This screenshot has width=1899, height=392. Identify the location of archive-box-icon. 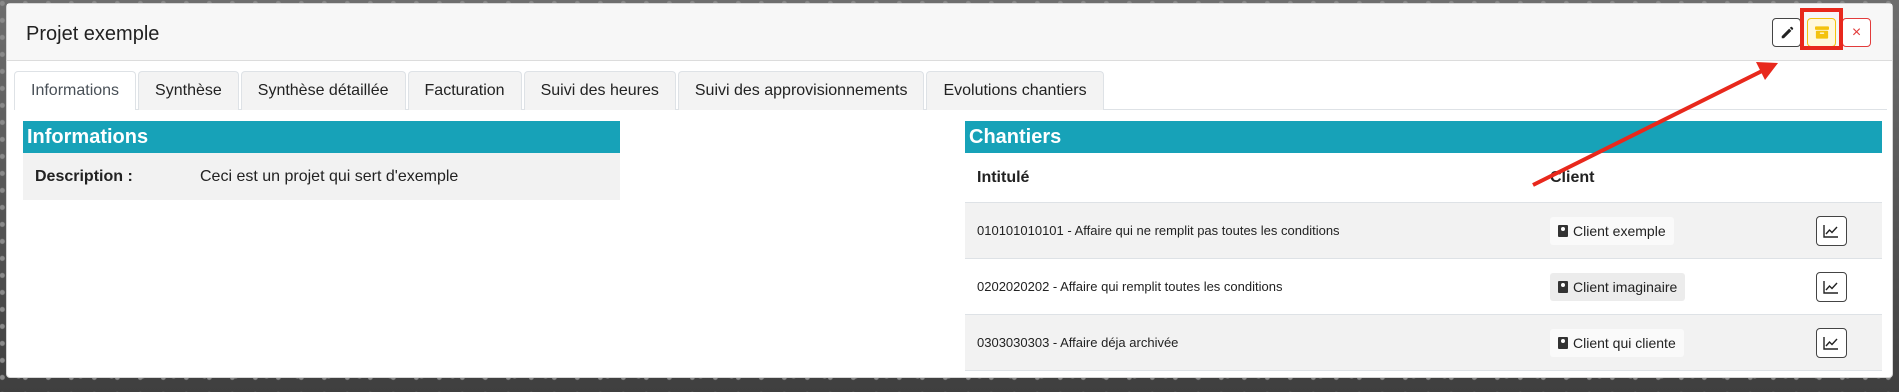
(1821, 32).